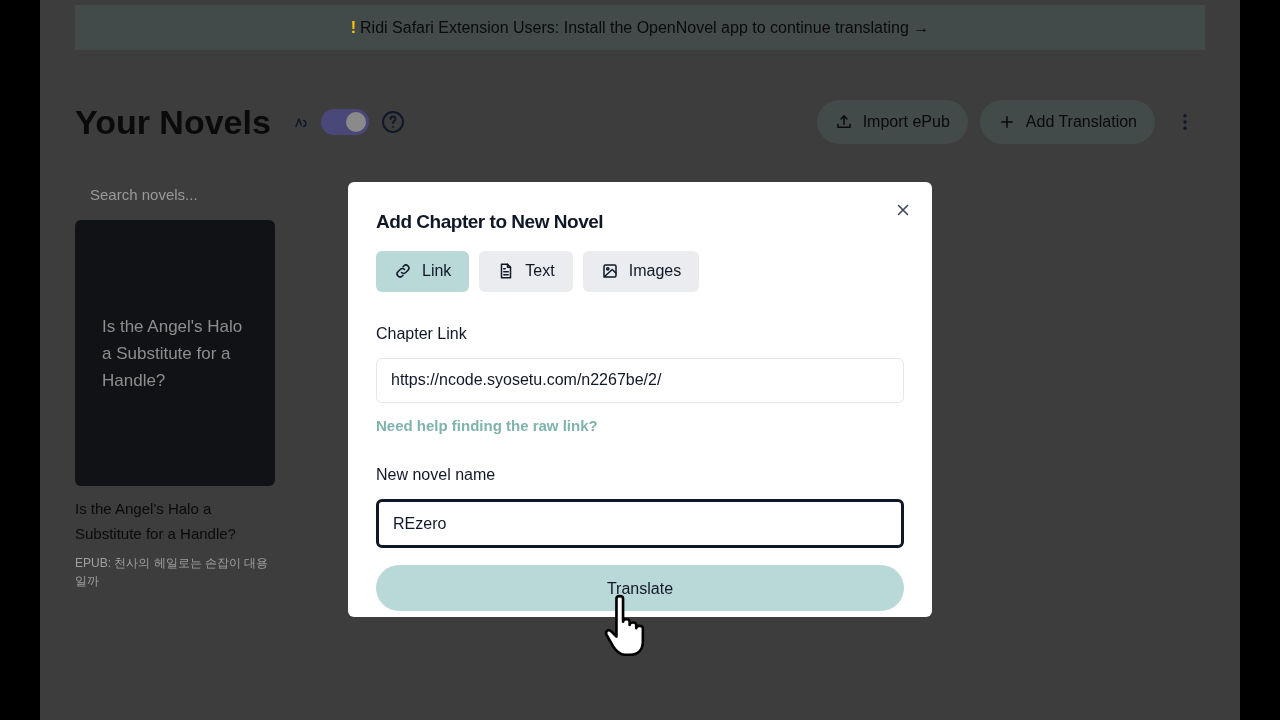 This screenshot has height=720, width=1280. I want to click on image-icon, so click(609, 271).